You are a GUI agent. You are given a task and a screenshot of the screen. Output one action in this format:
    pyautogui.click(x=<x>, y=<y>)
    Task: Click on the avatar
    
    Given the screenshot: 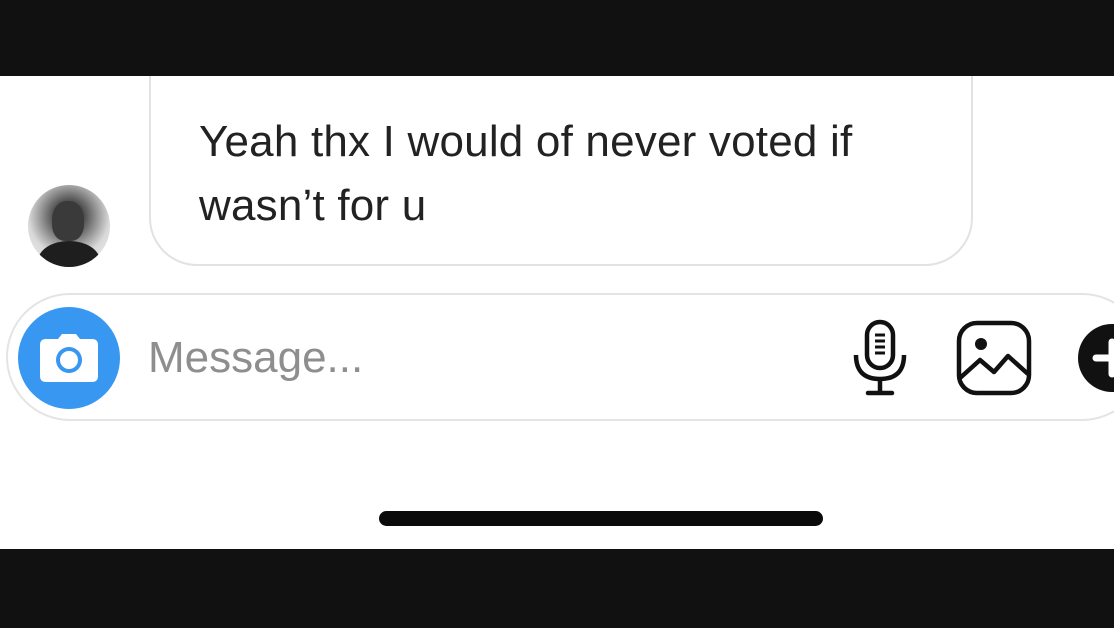 What is the action you would take?
    pyautogui.click(x=69, y=226)
    